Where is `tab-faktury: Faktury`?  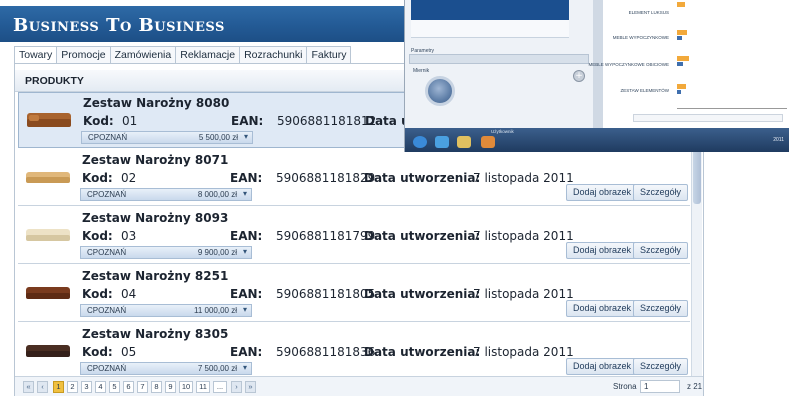
tab-faktury: Faktury is located at coordinates (329, 55).